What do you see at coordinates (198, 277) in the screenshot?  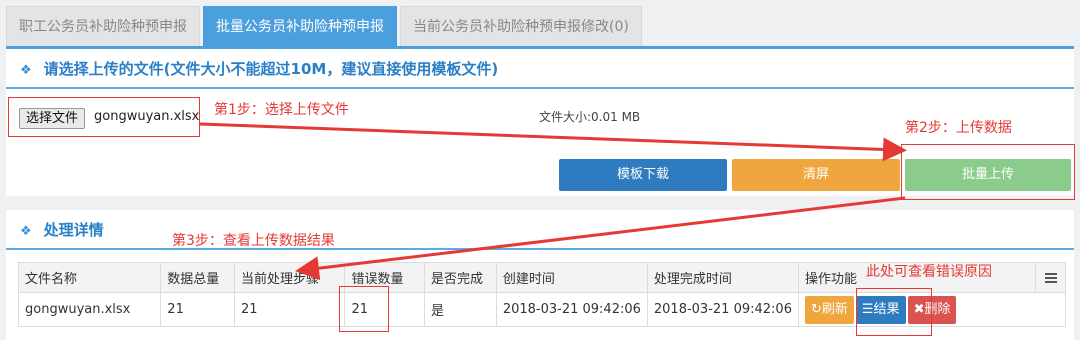 I see `column-header: 数据总量` at bounding box center [198, 277].